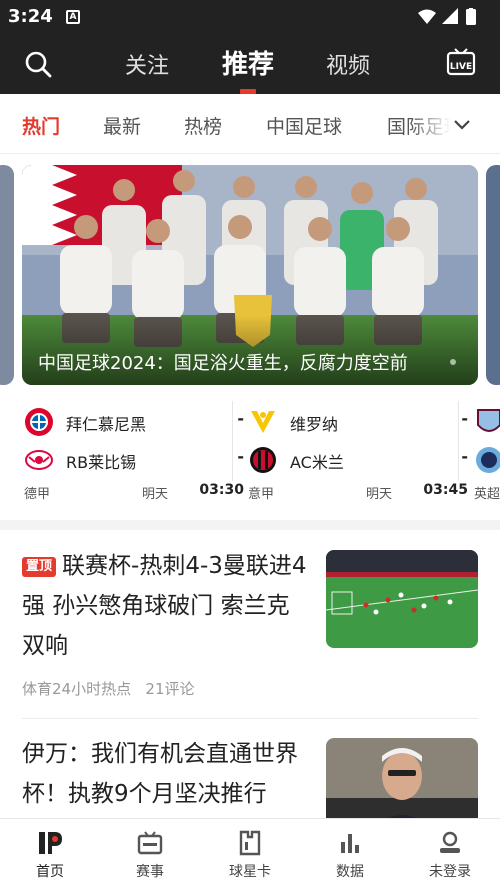 The height and width of the screenshot is (888, 500). Describe the element at coordinates (450, 842) in the screenshot. I see `user-icon` at that location.